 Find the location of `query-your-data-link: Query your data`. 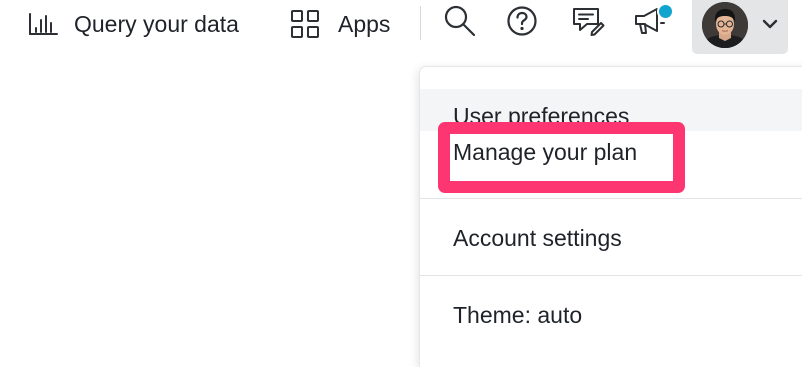

query-your-data-link: Query your data is located at coordinates (133, 24).